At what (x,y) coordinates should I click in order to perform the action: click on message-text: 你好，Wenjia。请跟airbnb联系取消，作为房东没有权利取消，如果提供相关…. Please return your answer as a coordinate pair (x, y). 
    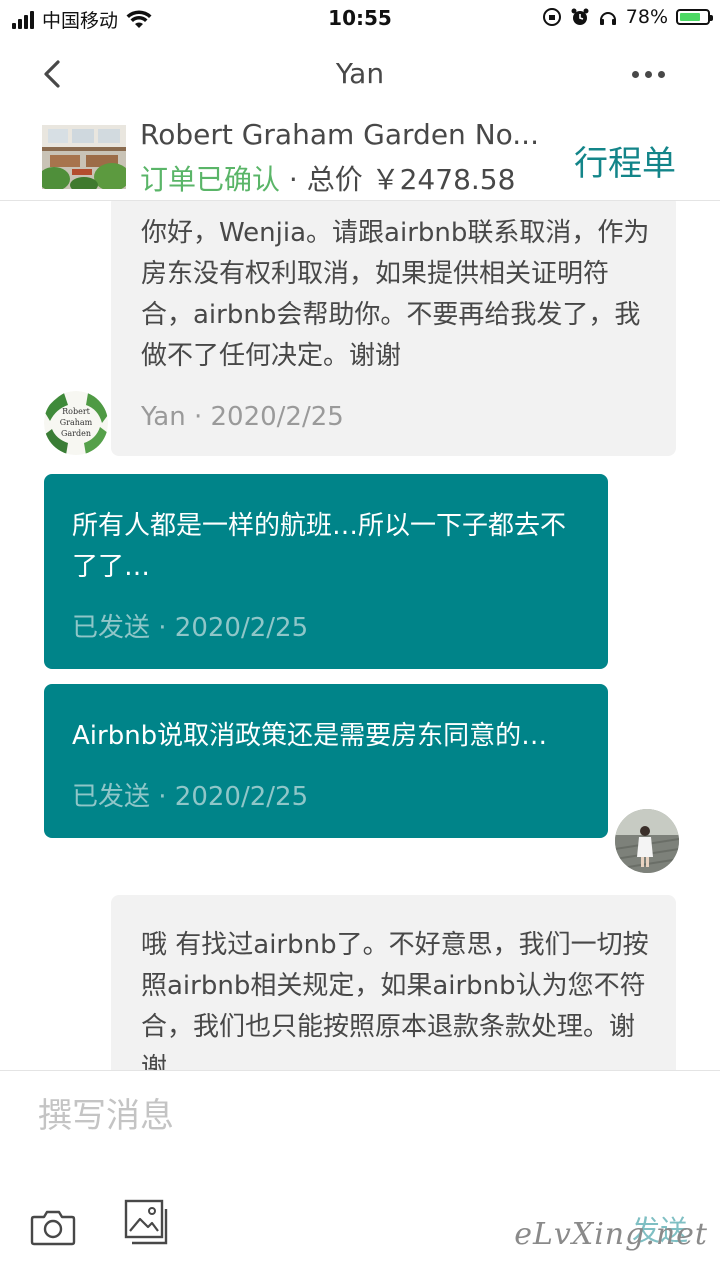
    Looking at the image, I should click on (395, 294).